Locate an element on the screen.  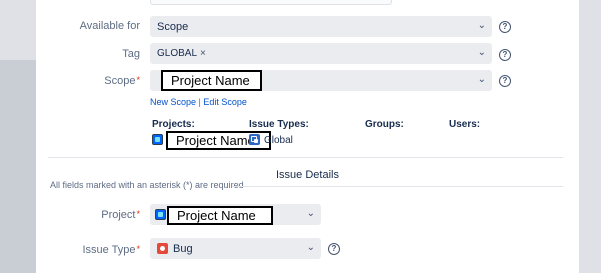
available-for-label: Available for is located at coordinates (109, 26).